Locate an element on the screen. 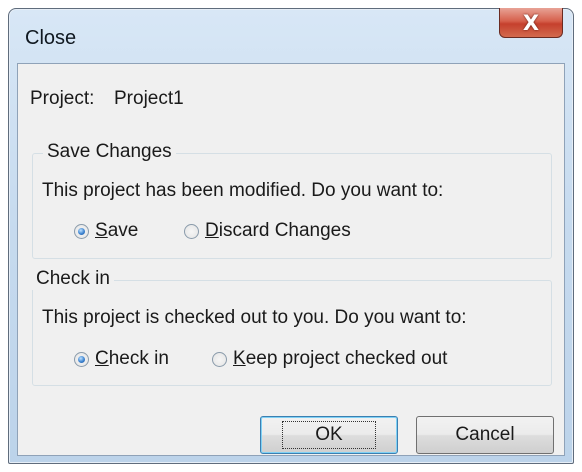 This screenshot has width=582, height=472. window-title: Close is located at coordinates (51, 38).